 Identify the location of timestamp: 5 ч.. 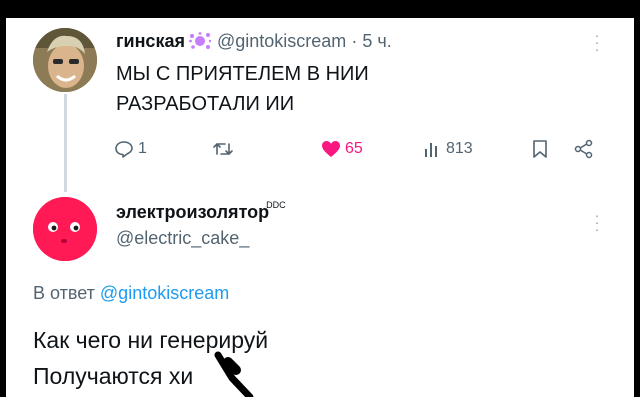
(376, 41).